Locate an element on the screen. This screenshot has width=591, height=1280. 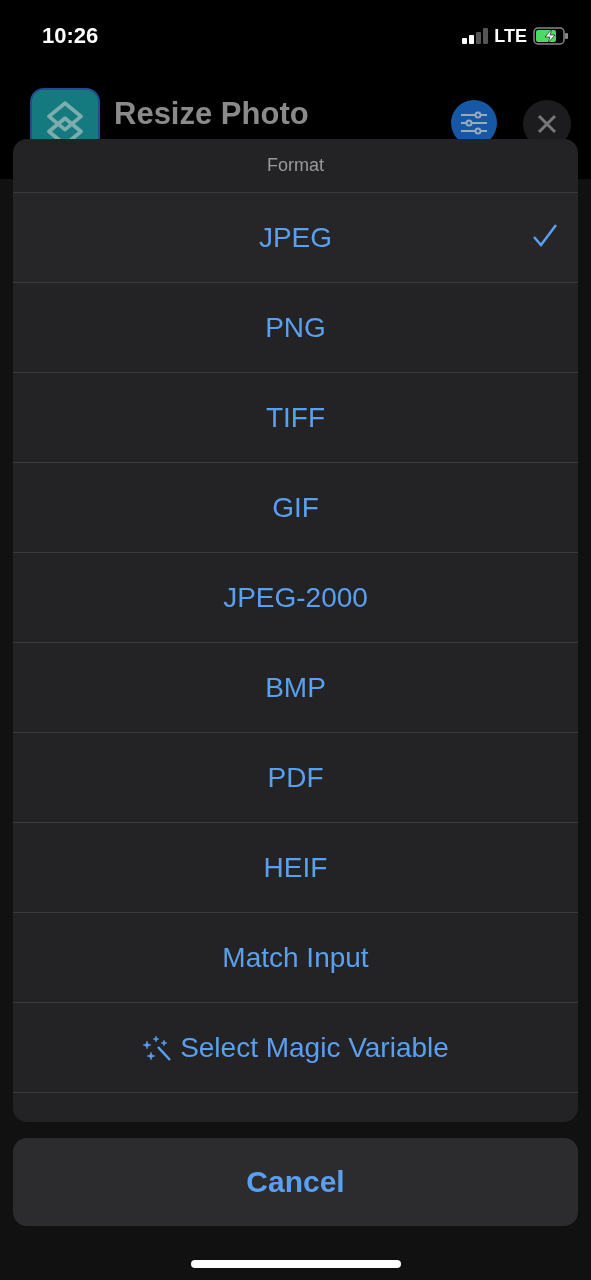
format-option: JPEG-2000 is located at coordinates (295, 598).